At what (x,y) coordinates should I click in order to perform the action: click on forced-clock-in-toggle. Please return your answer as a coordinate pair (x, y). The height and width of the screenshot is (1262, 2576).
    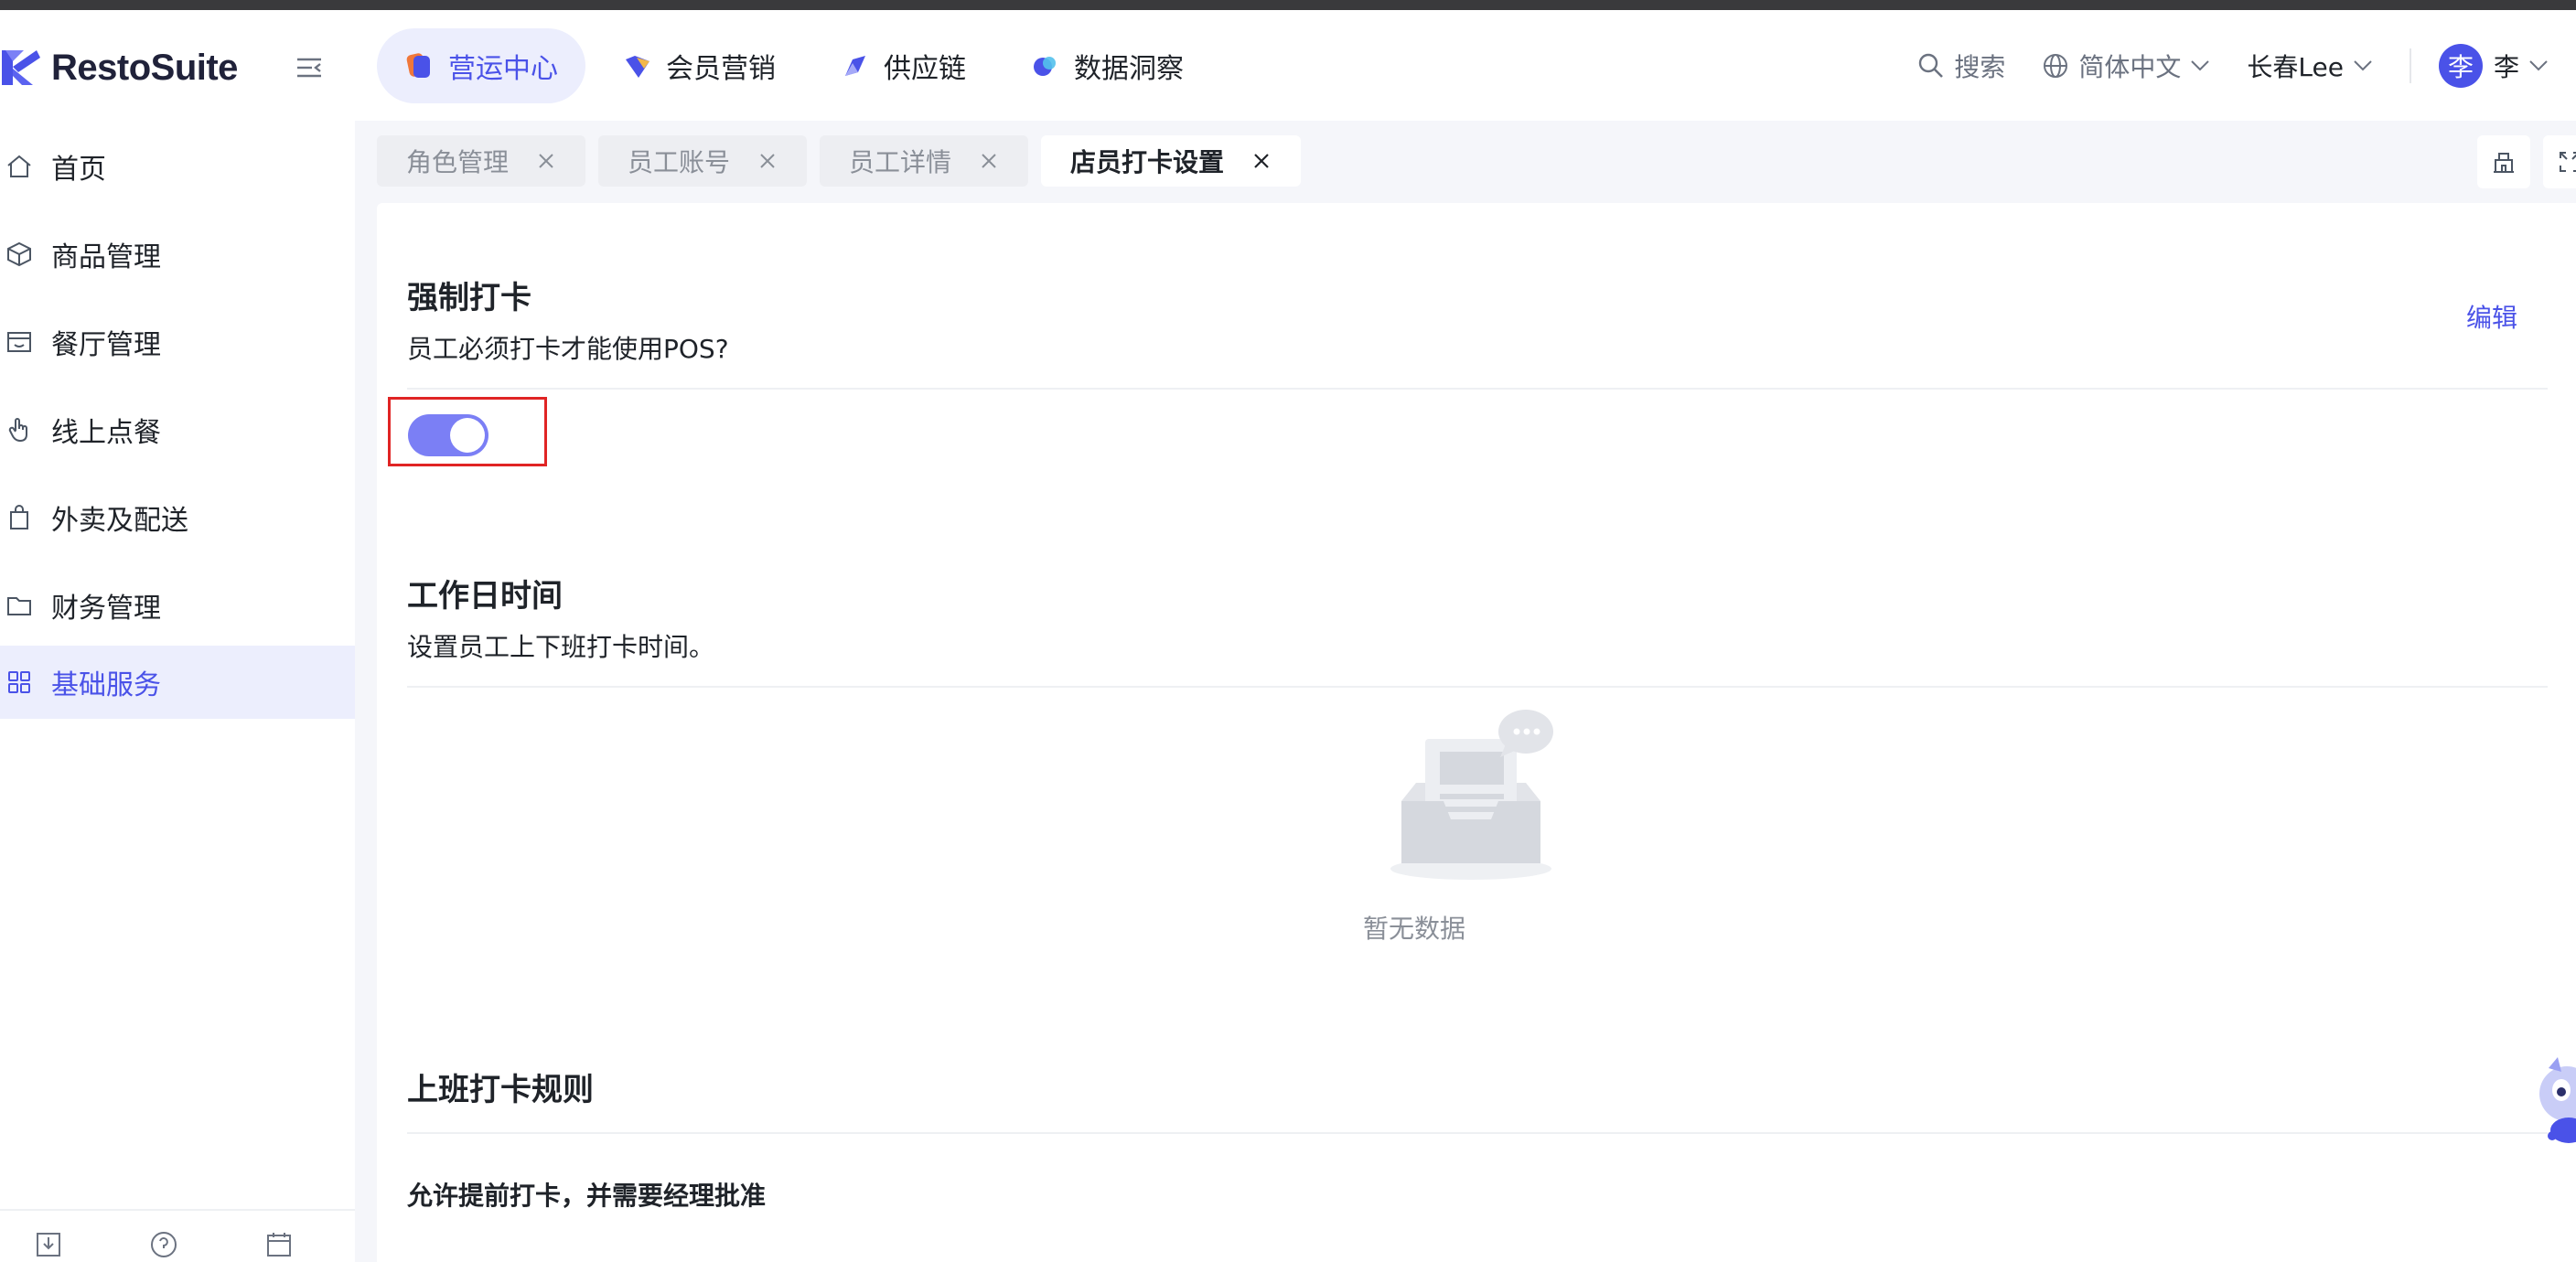
    Looking at the image, I should click on (448, 435).